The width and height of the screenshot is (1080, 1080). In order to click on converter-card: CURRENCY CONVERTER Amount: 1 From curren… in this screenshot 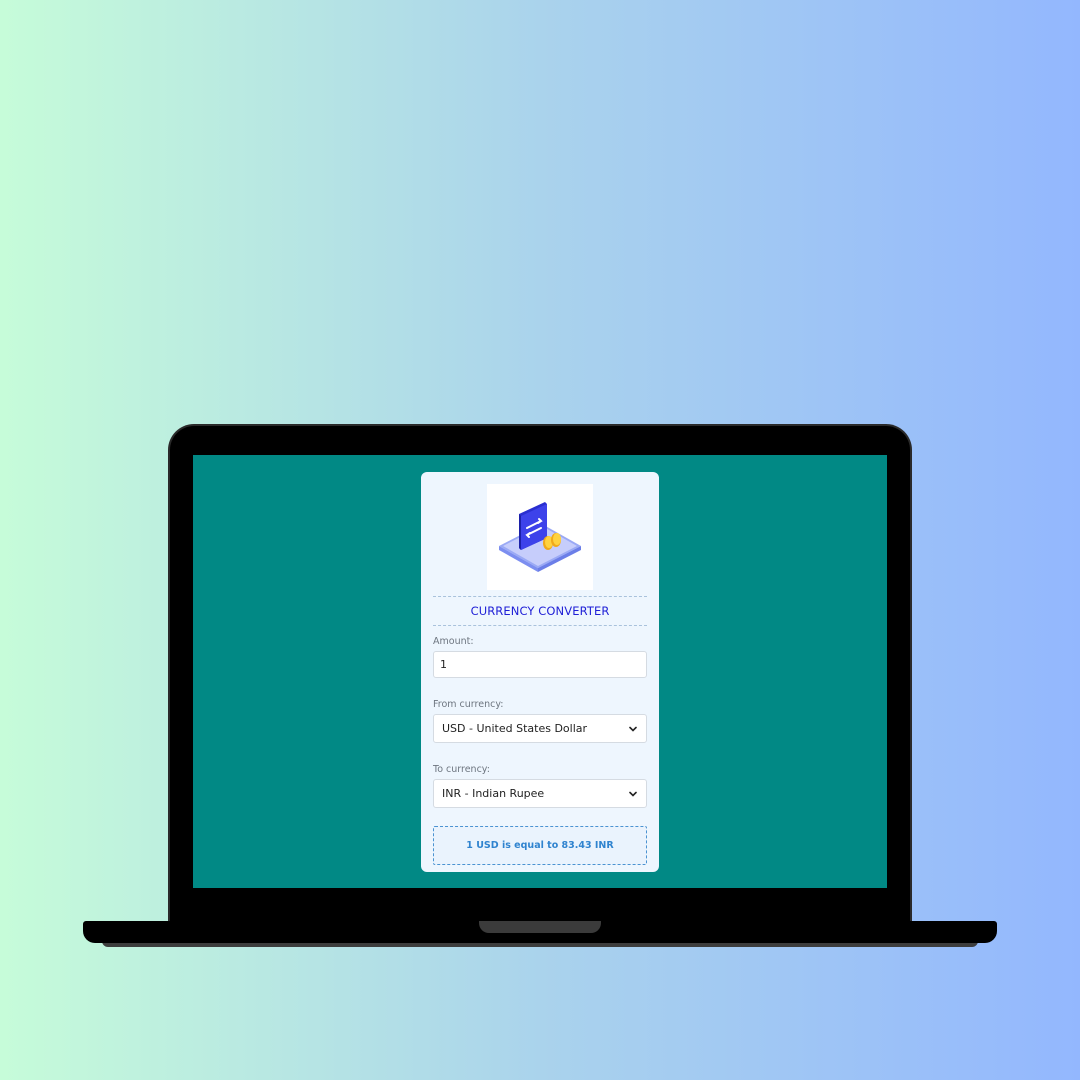, I will do `click(540, 672)`.